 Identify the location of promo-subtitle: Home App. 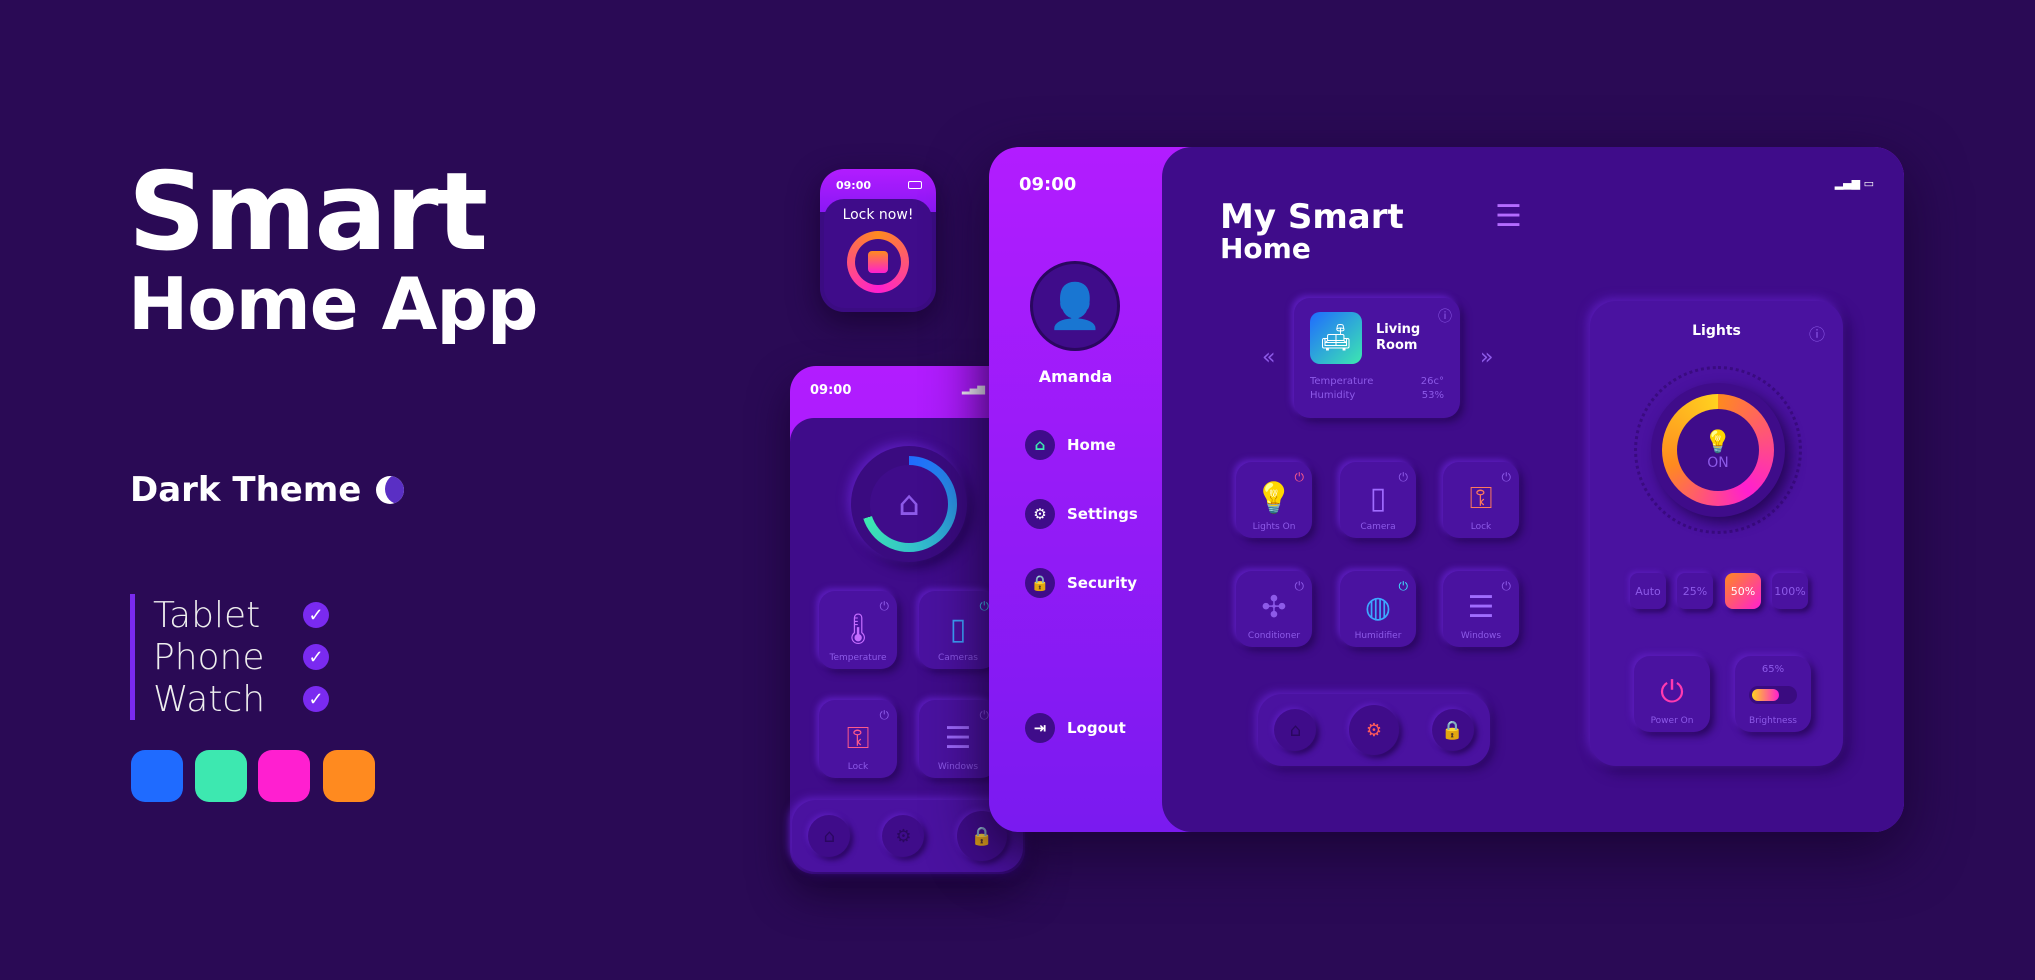
(333, 304).